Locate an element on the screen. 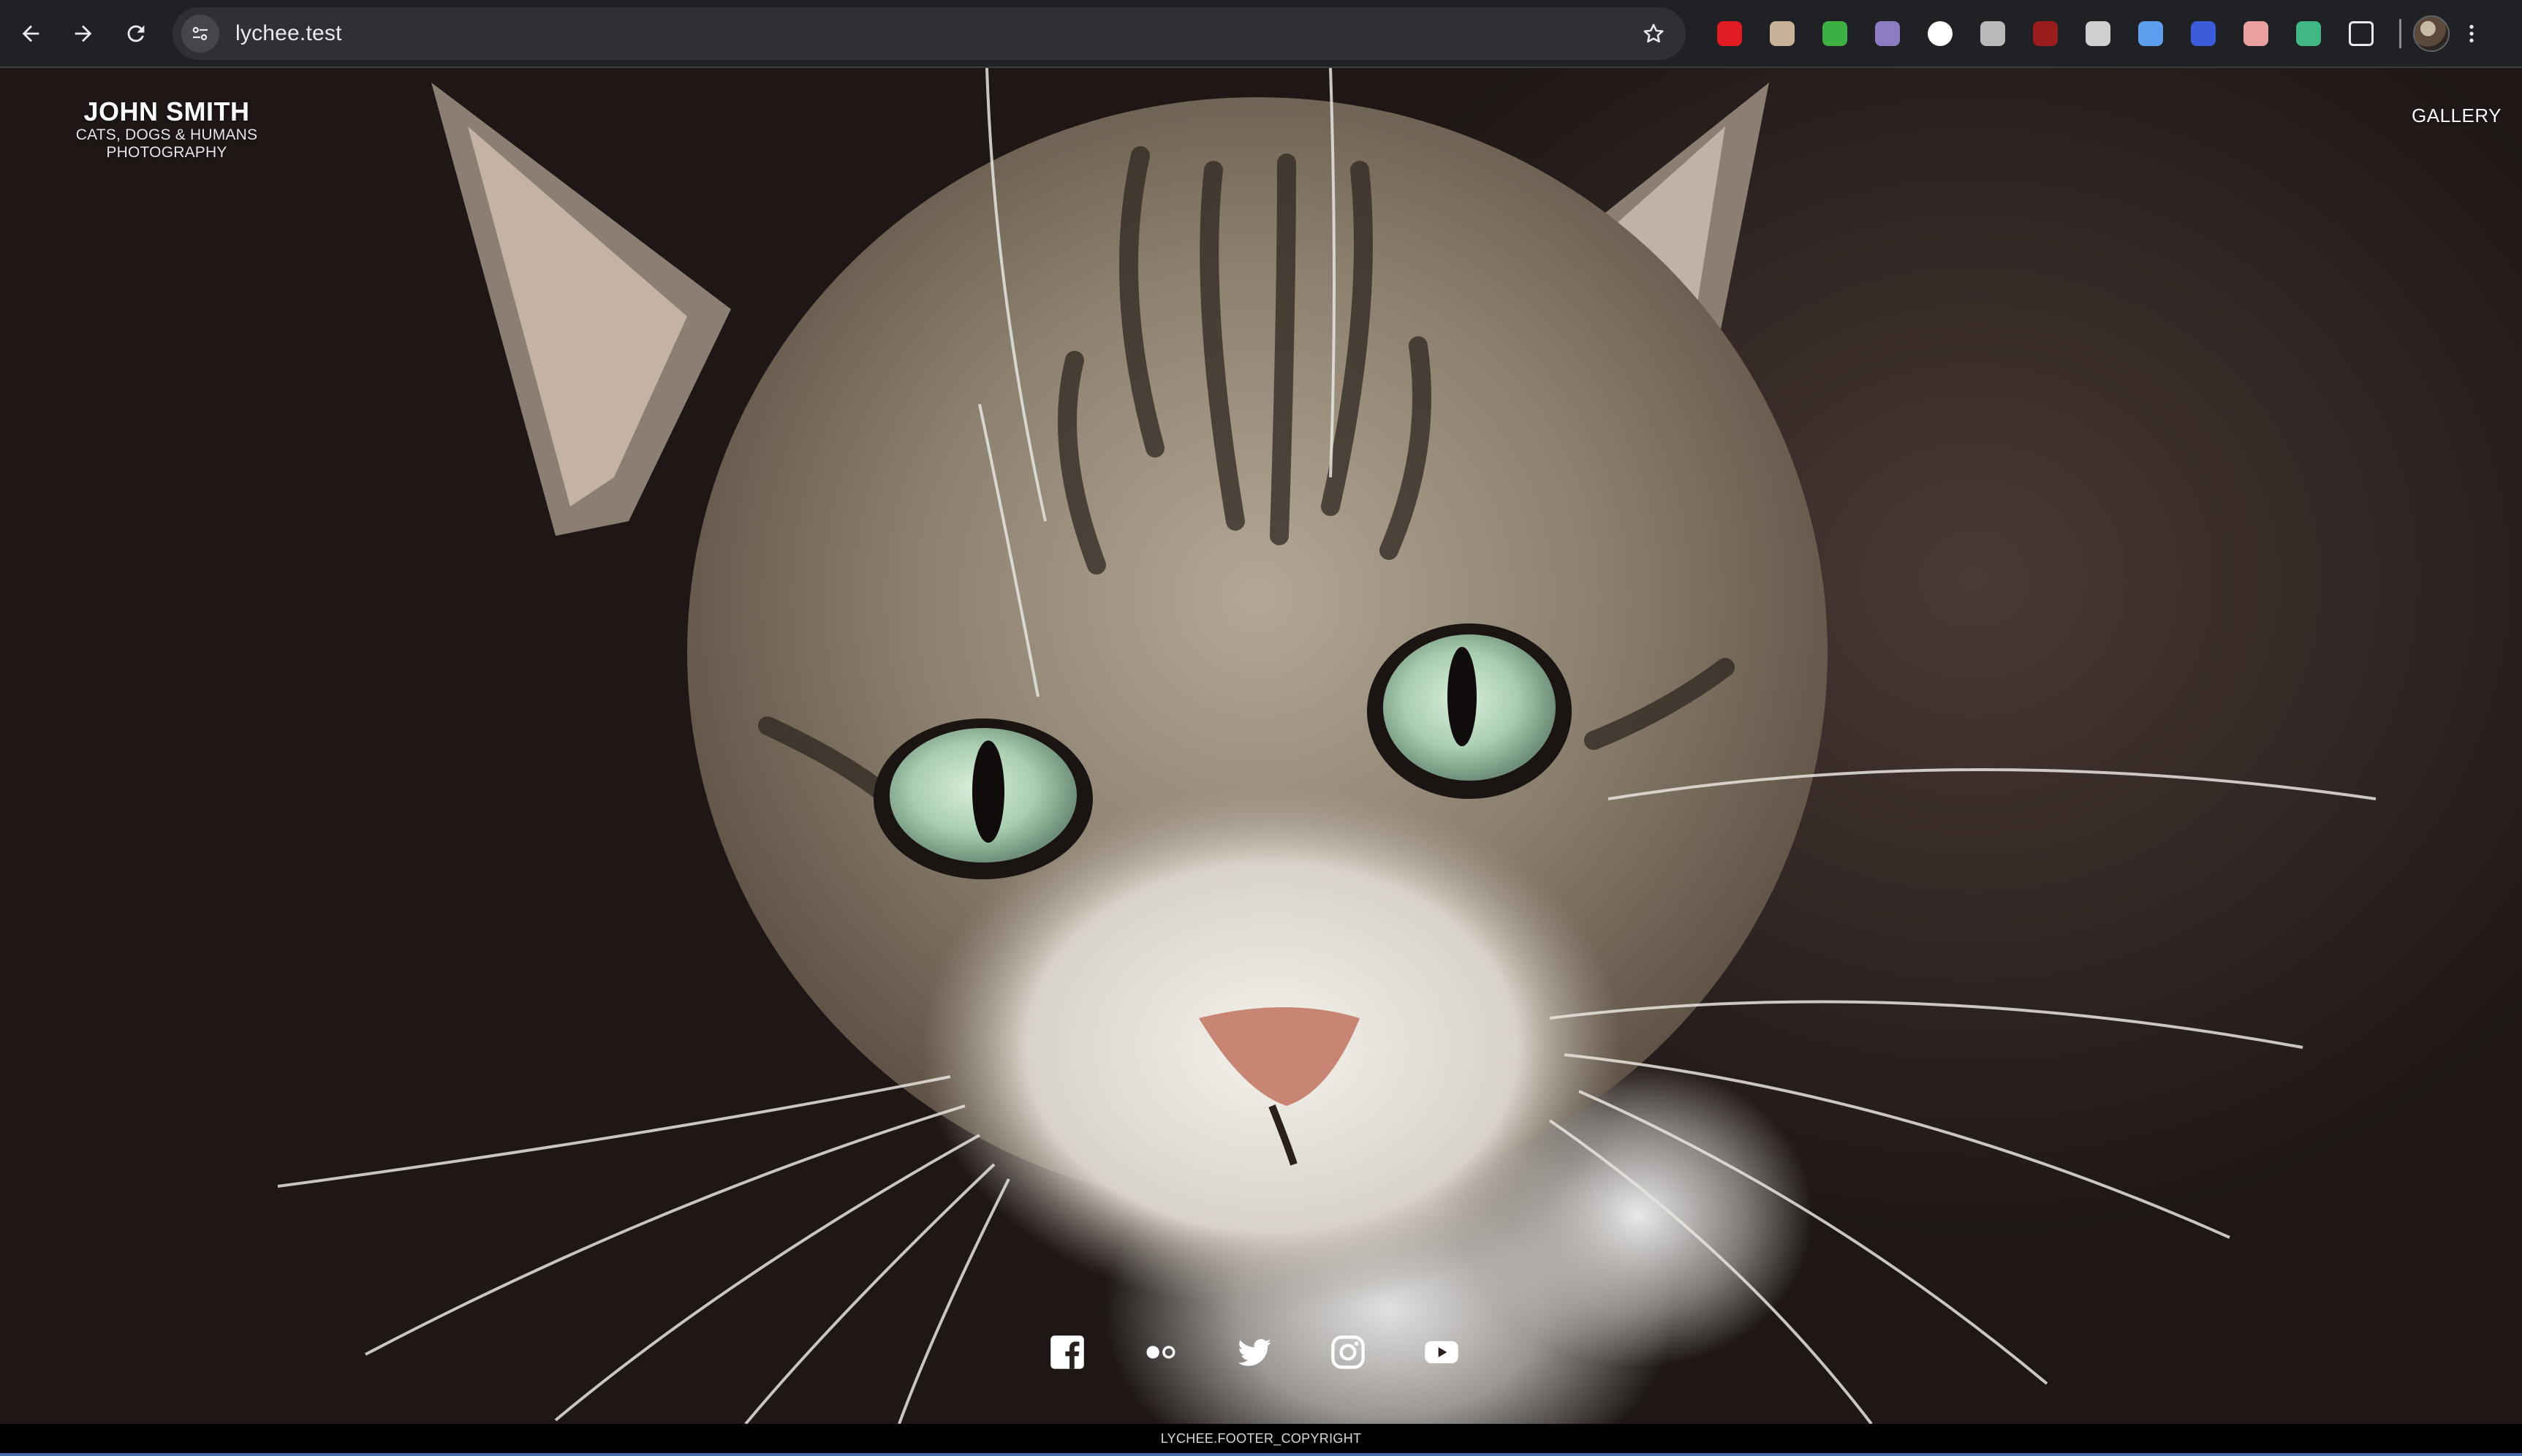  gallery-link: GALLERY is located at coordinates (2457, 116).